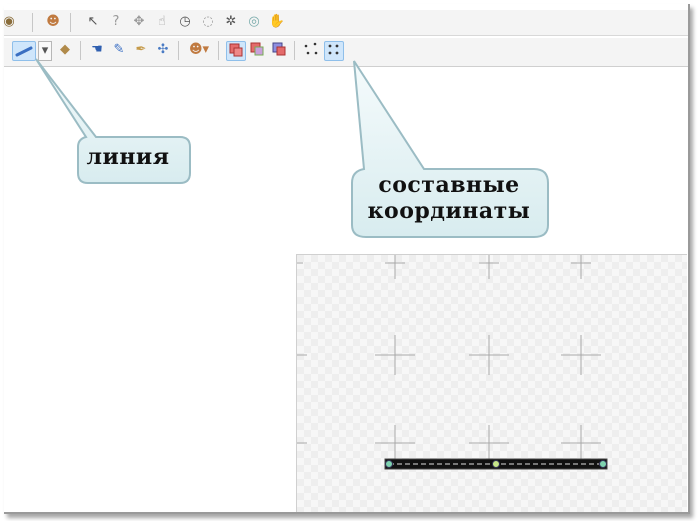 This screenshot has width=699, height=521. I want to click on segment-start-point, so click(389, 464).